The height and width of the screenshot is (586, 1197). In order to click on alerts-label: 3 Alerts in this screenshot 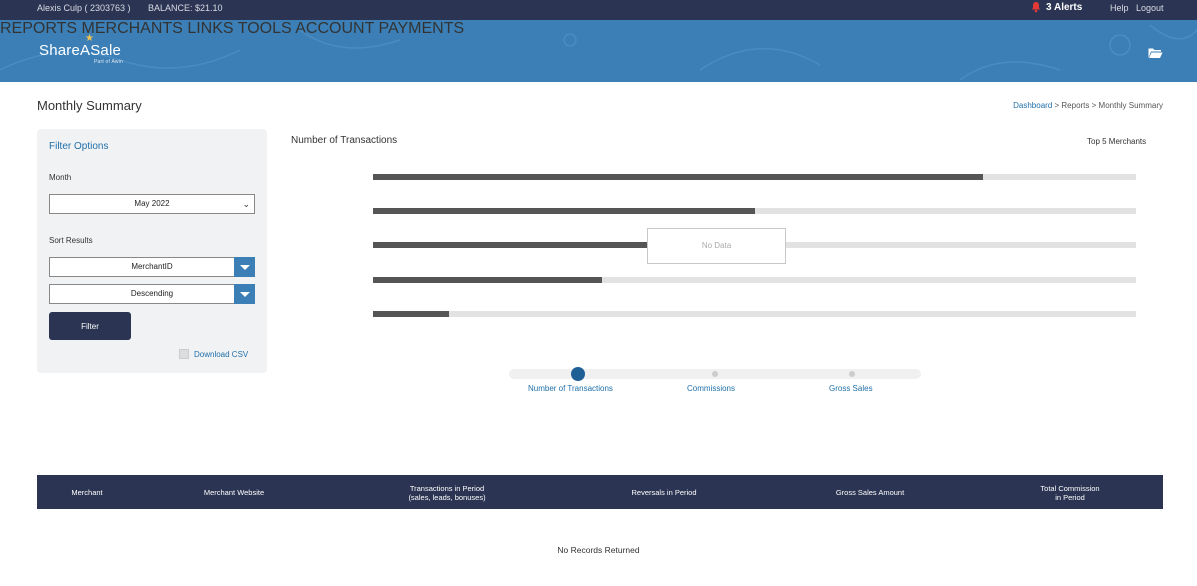, I will do `click(1064, 7)`.